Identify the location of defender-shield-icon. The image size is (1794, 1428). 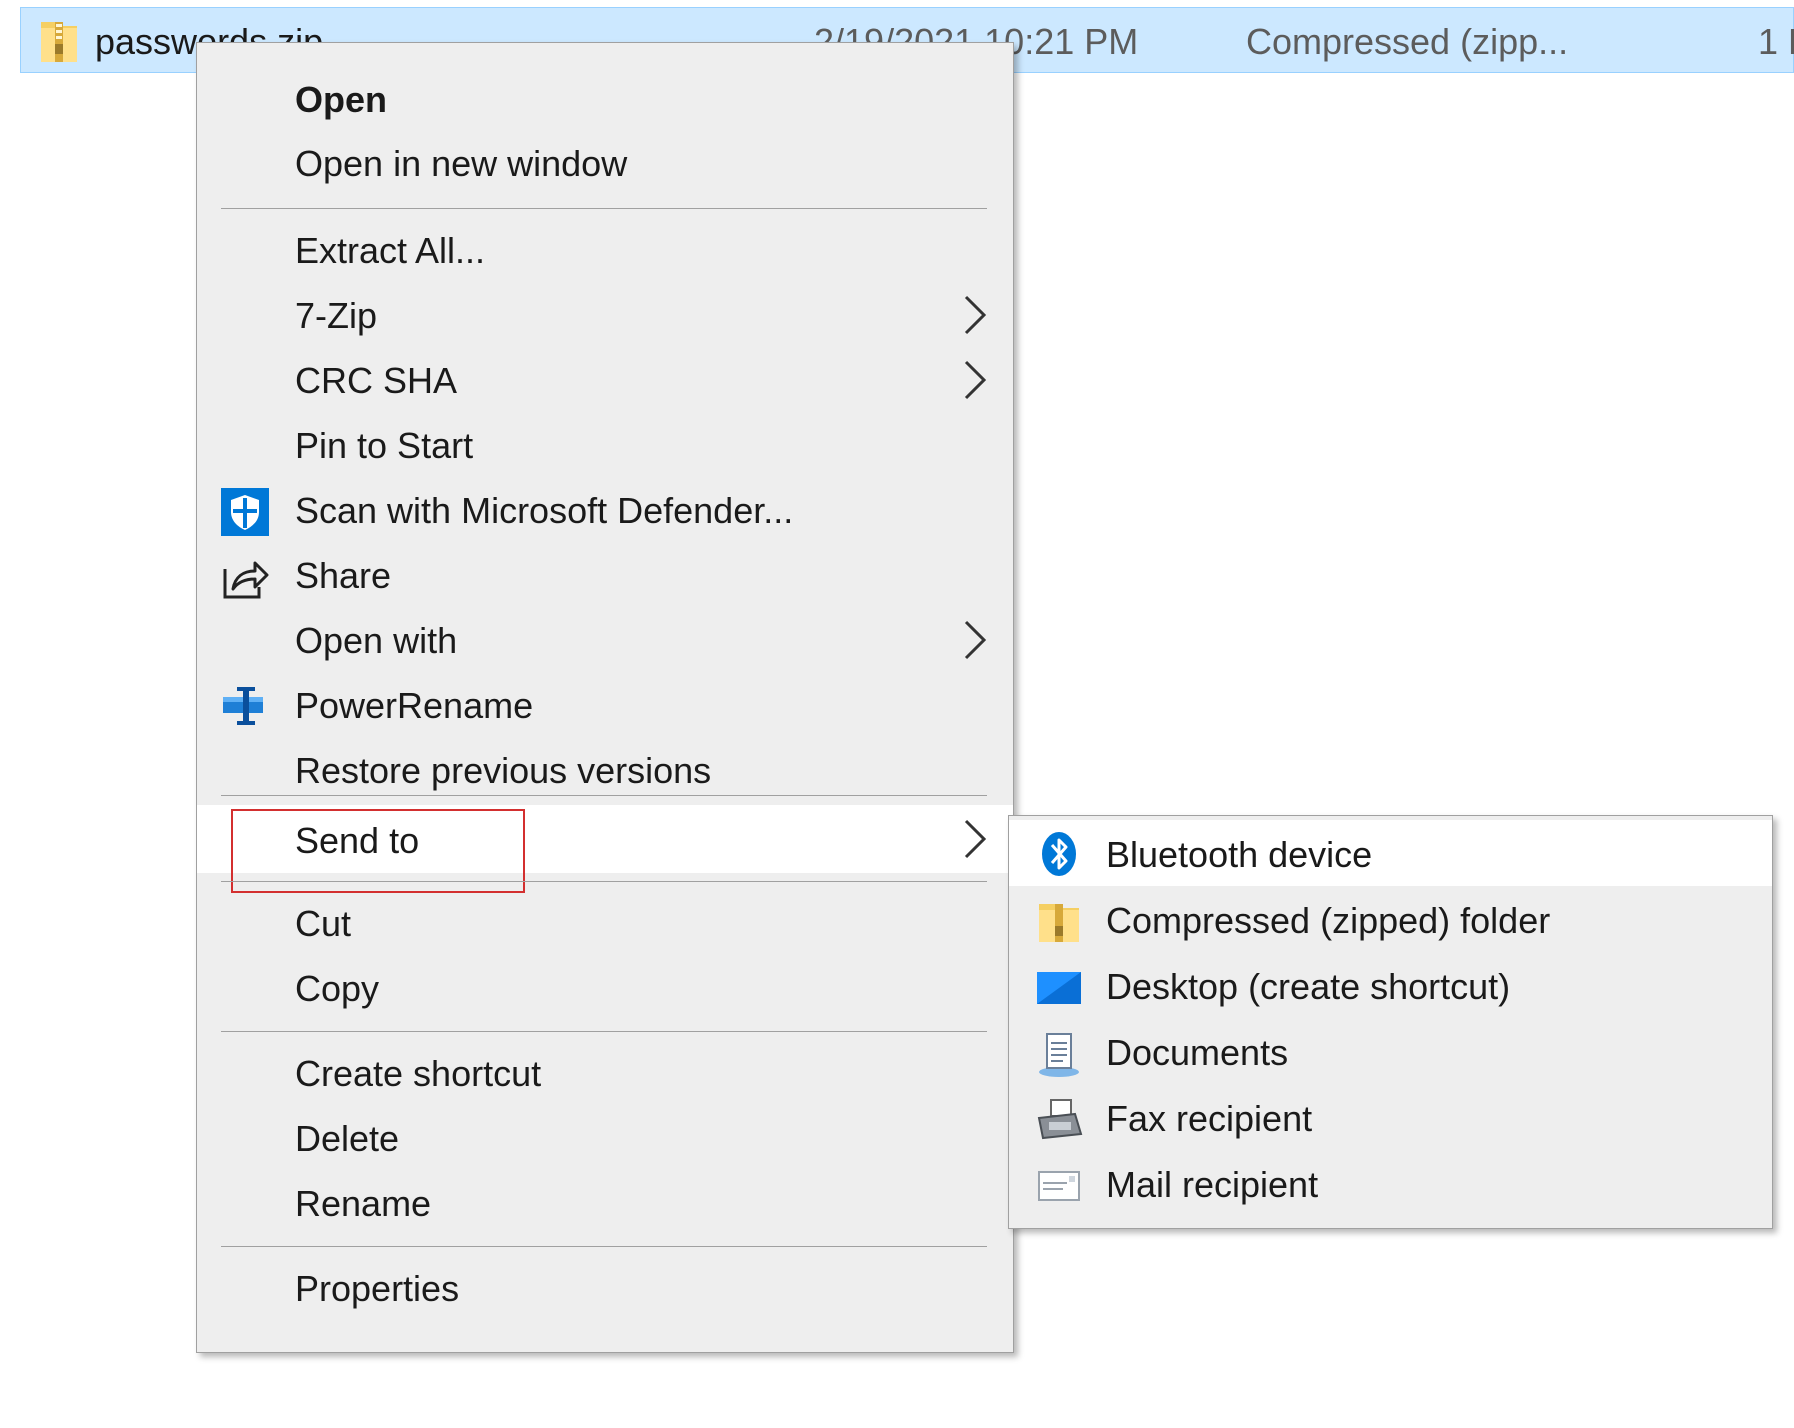
(245, 512).